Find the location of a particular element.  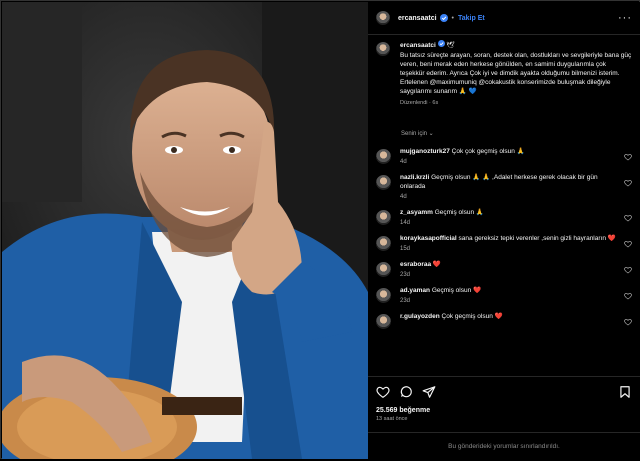

post-header: ercansaatci • Takip Et ··· is located at coordinates (504, 18).